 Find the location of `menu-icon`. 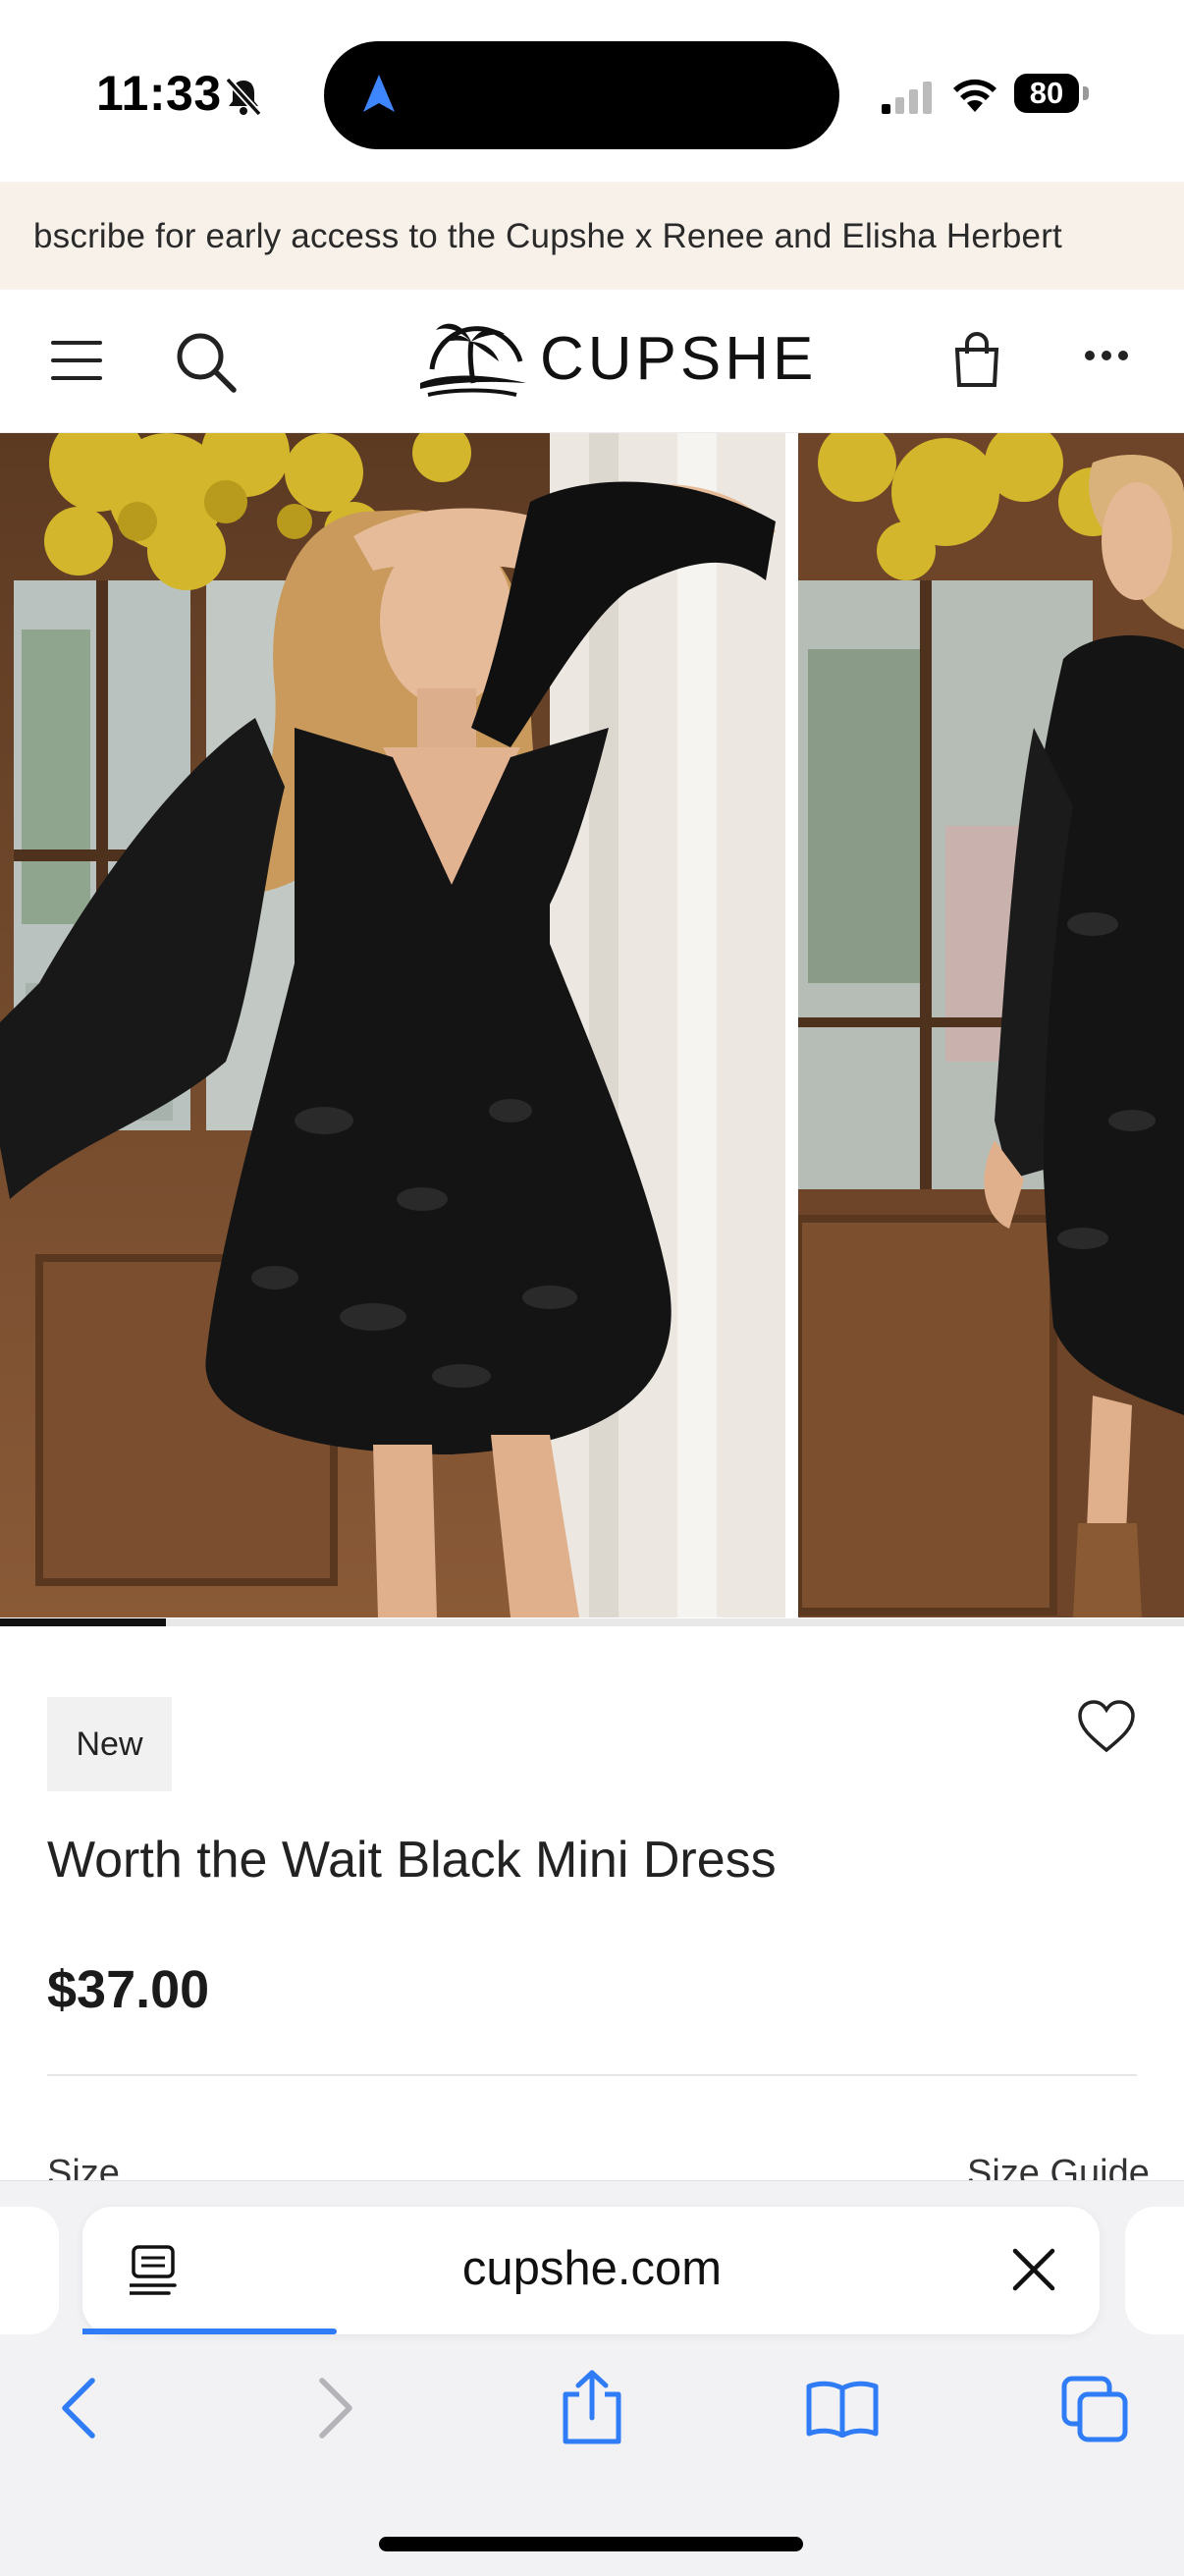

menu-icon is located at coordinates (76, 360).